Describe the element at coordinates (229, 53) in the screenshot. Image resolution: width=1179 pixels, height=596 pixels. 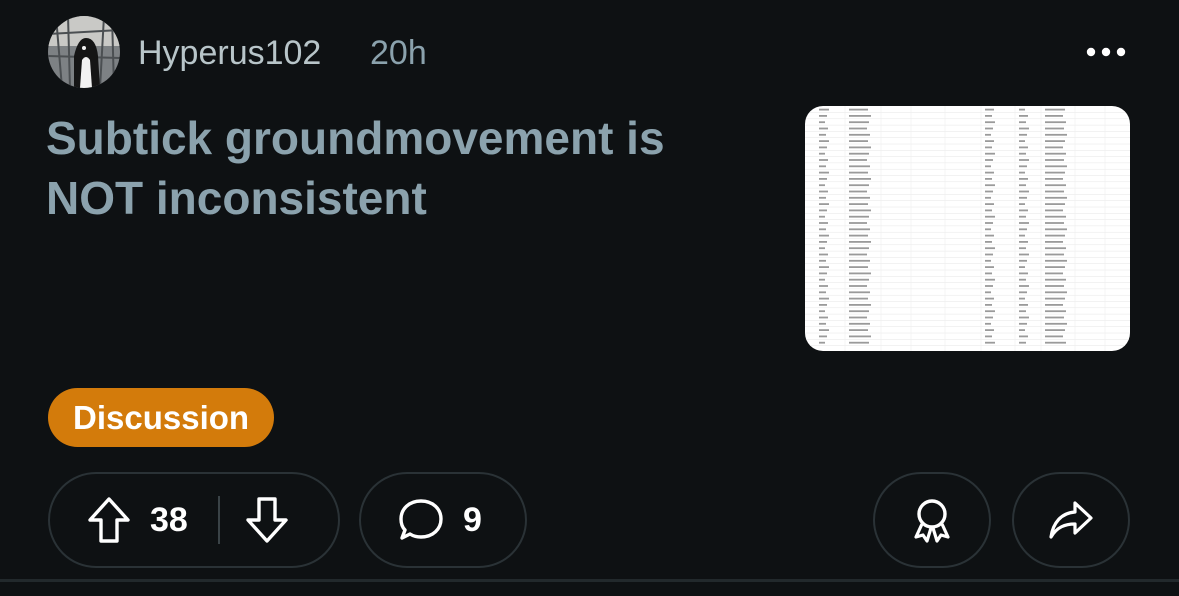
I see `author-name: Hyperus102` at that location.